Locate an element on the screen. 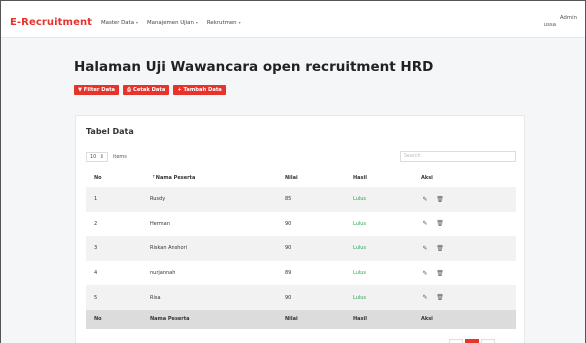  footer-header-hasil: Hasil is located at coordinates (379, 319).